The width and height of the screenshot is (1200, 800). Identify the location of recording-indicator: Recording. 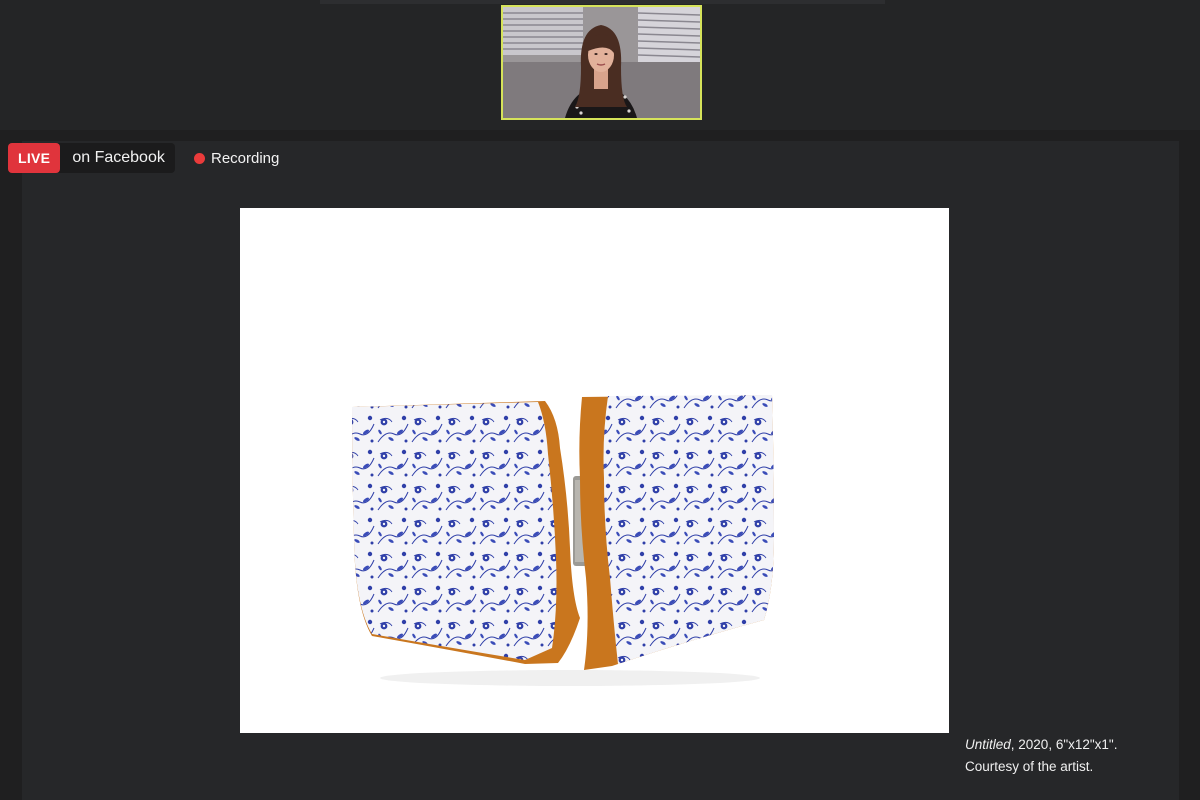
(236, 158).